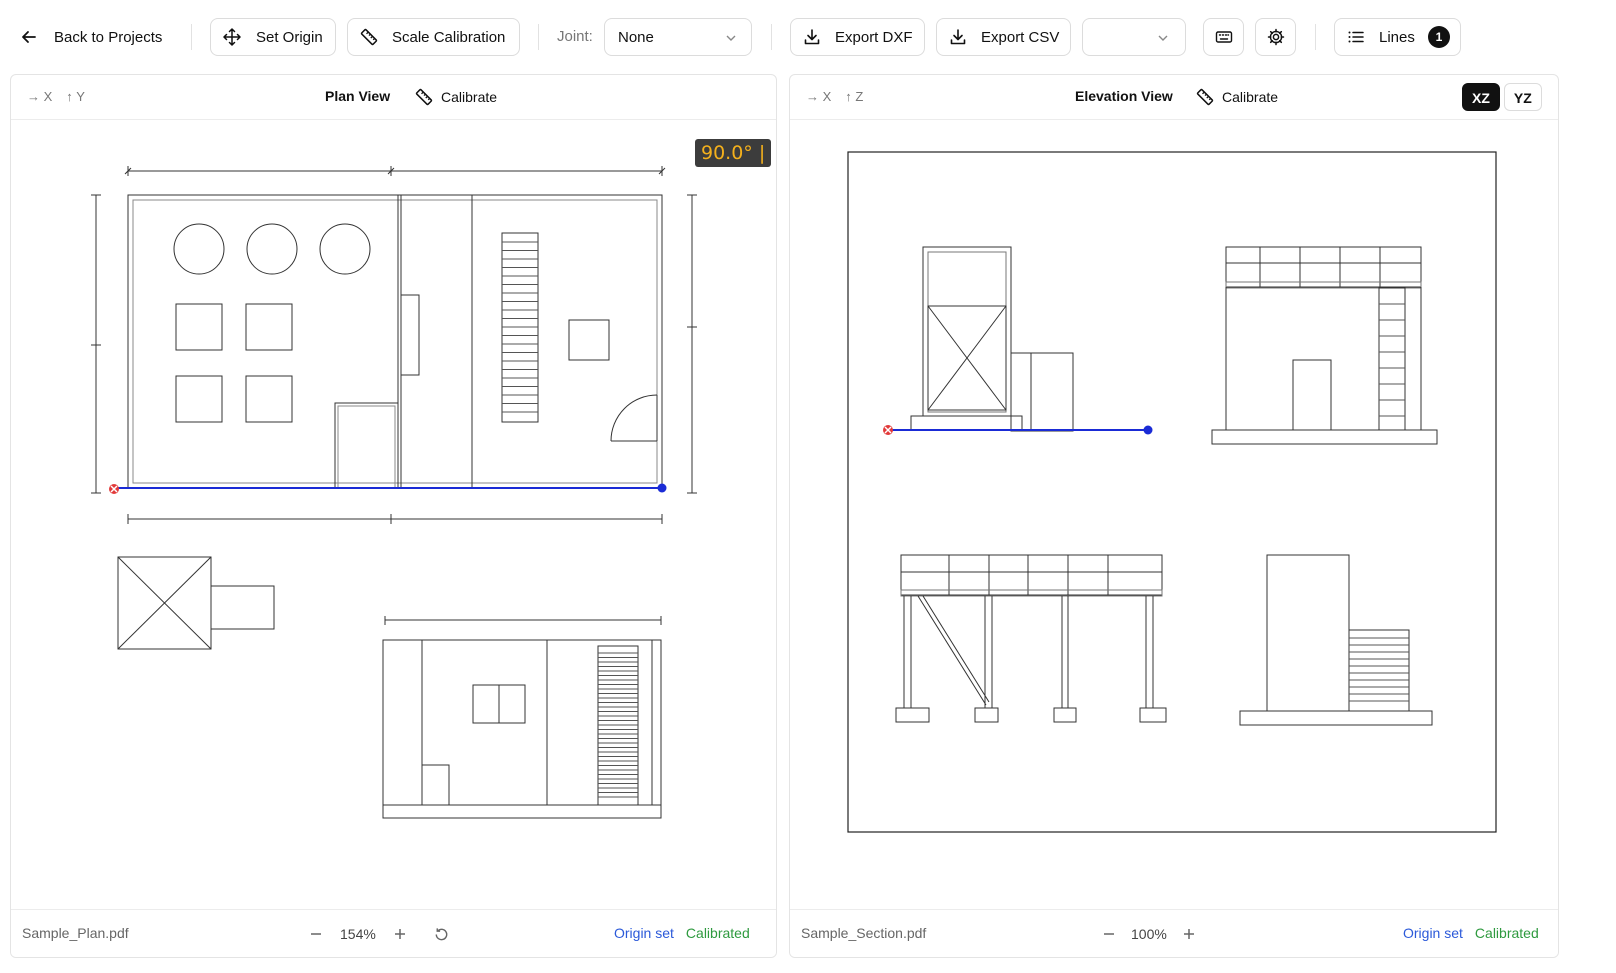 The height and width of the screenshot is (973, 1616). What do you see at coordinates (1356, 37) in the screenshot?
I see `list-icon` at bounding box center [1356, 37].